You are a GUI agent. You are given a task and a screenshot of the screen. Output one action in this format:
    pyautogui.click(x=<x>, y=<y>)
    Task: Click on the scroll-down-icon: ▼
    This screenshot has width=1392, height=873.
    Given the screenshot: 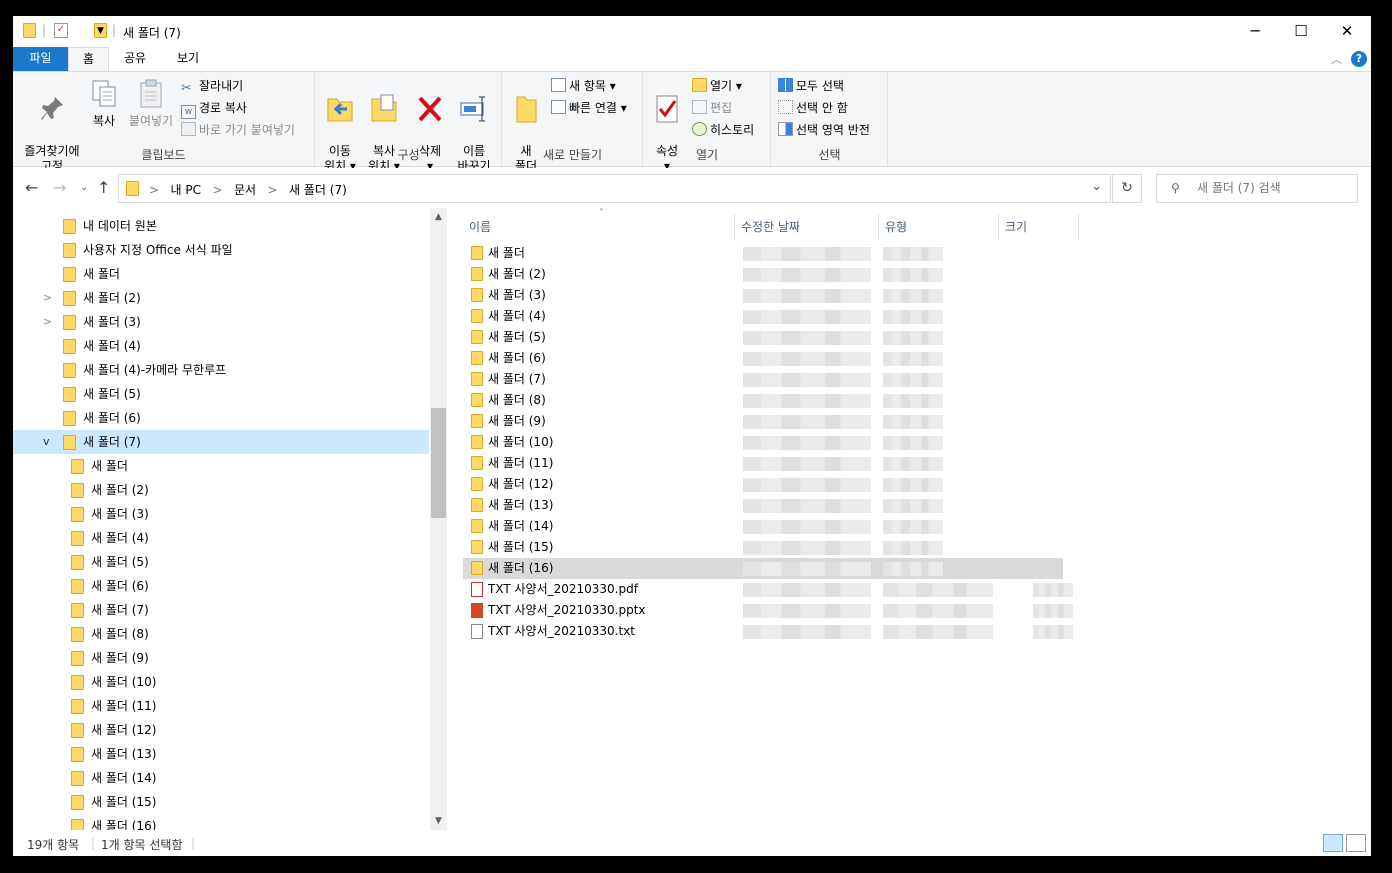 What is the action you would take?
    pyautogui.click(x=438, y=821)
    